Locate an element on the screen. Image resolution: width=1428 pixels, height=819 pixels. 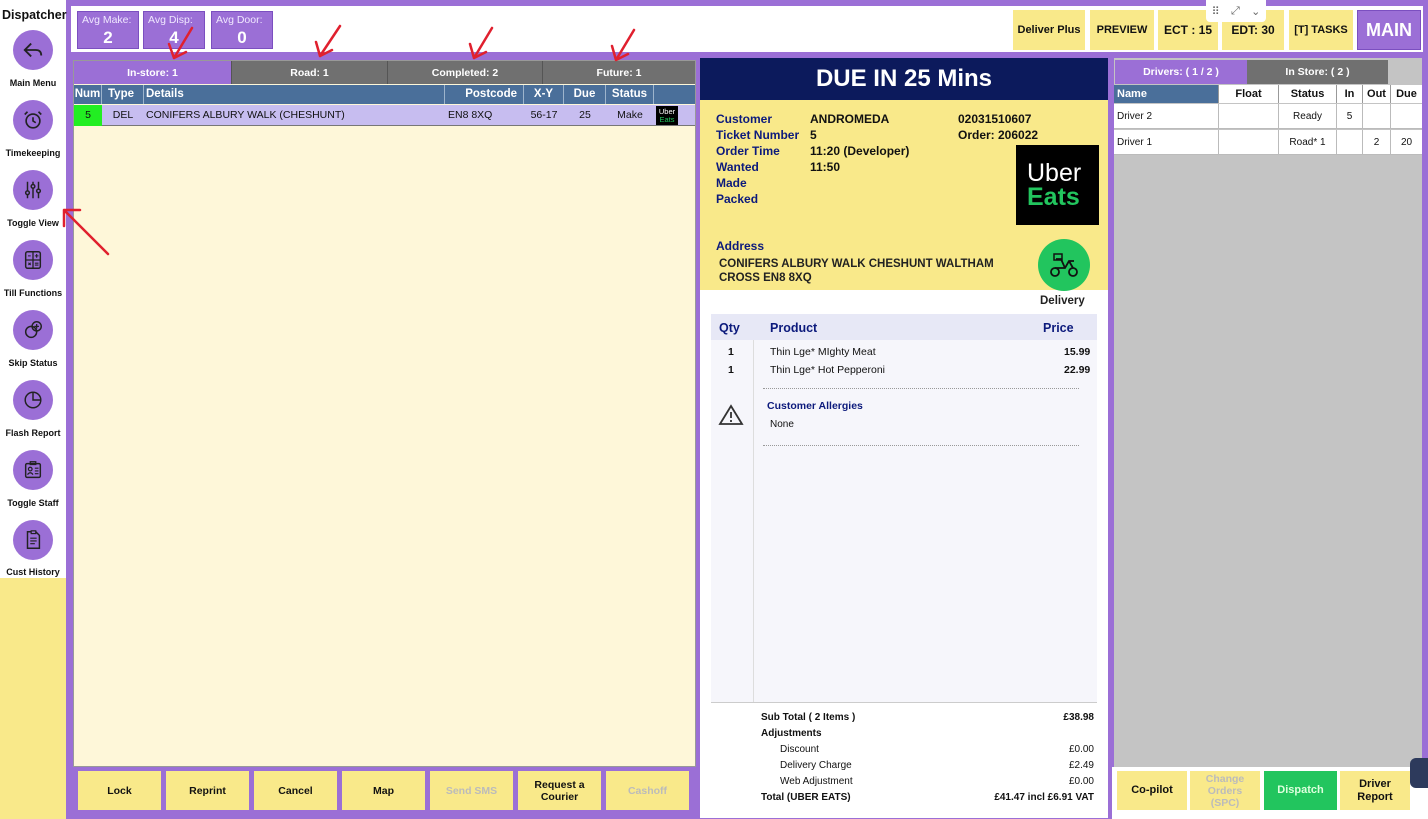
product-header-label: Product is located at coordinates (794, 328).